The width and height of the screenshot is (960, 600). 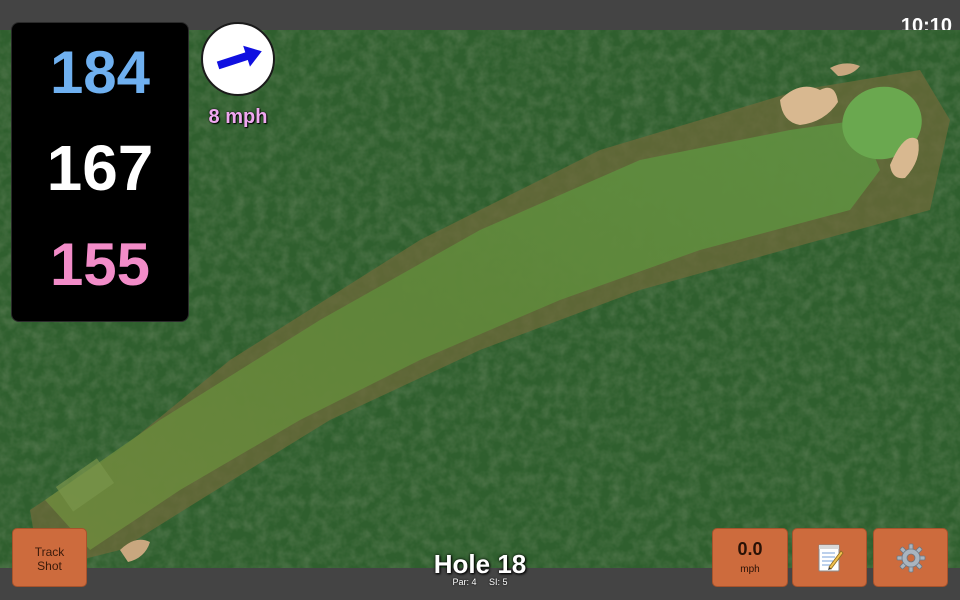 What do you see at coordinates (750, 549) in the screenshot?
I see `speed-value: 0.0` at bounding box center [750, 549].